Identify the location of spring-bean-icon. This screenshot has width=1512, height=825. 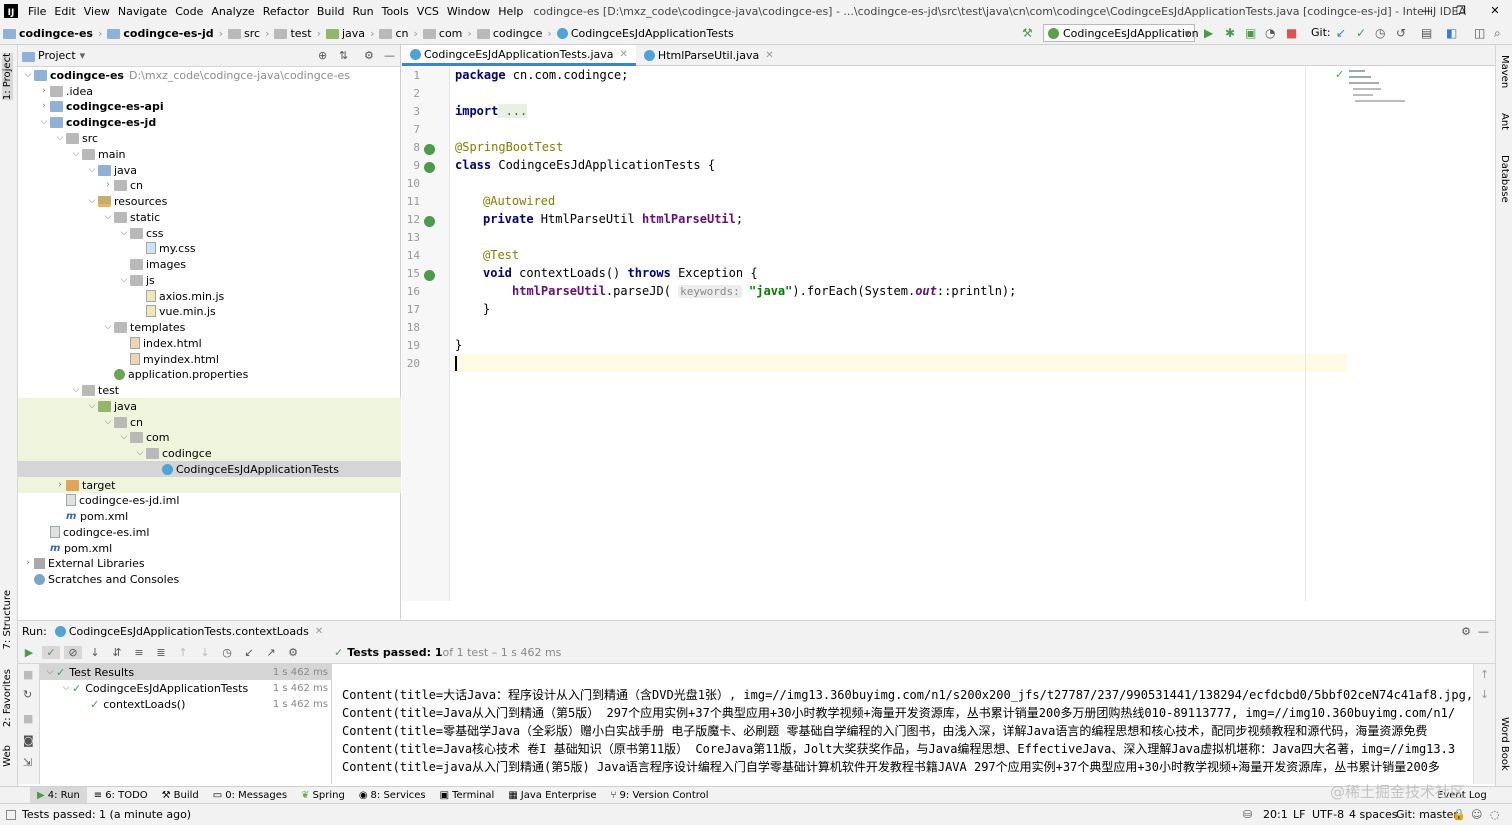
(429, 149).